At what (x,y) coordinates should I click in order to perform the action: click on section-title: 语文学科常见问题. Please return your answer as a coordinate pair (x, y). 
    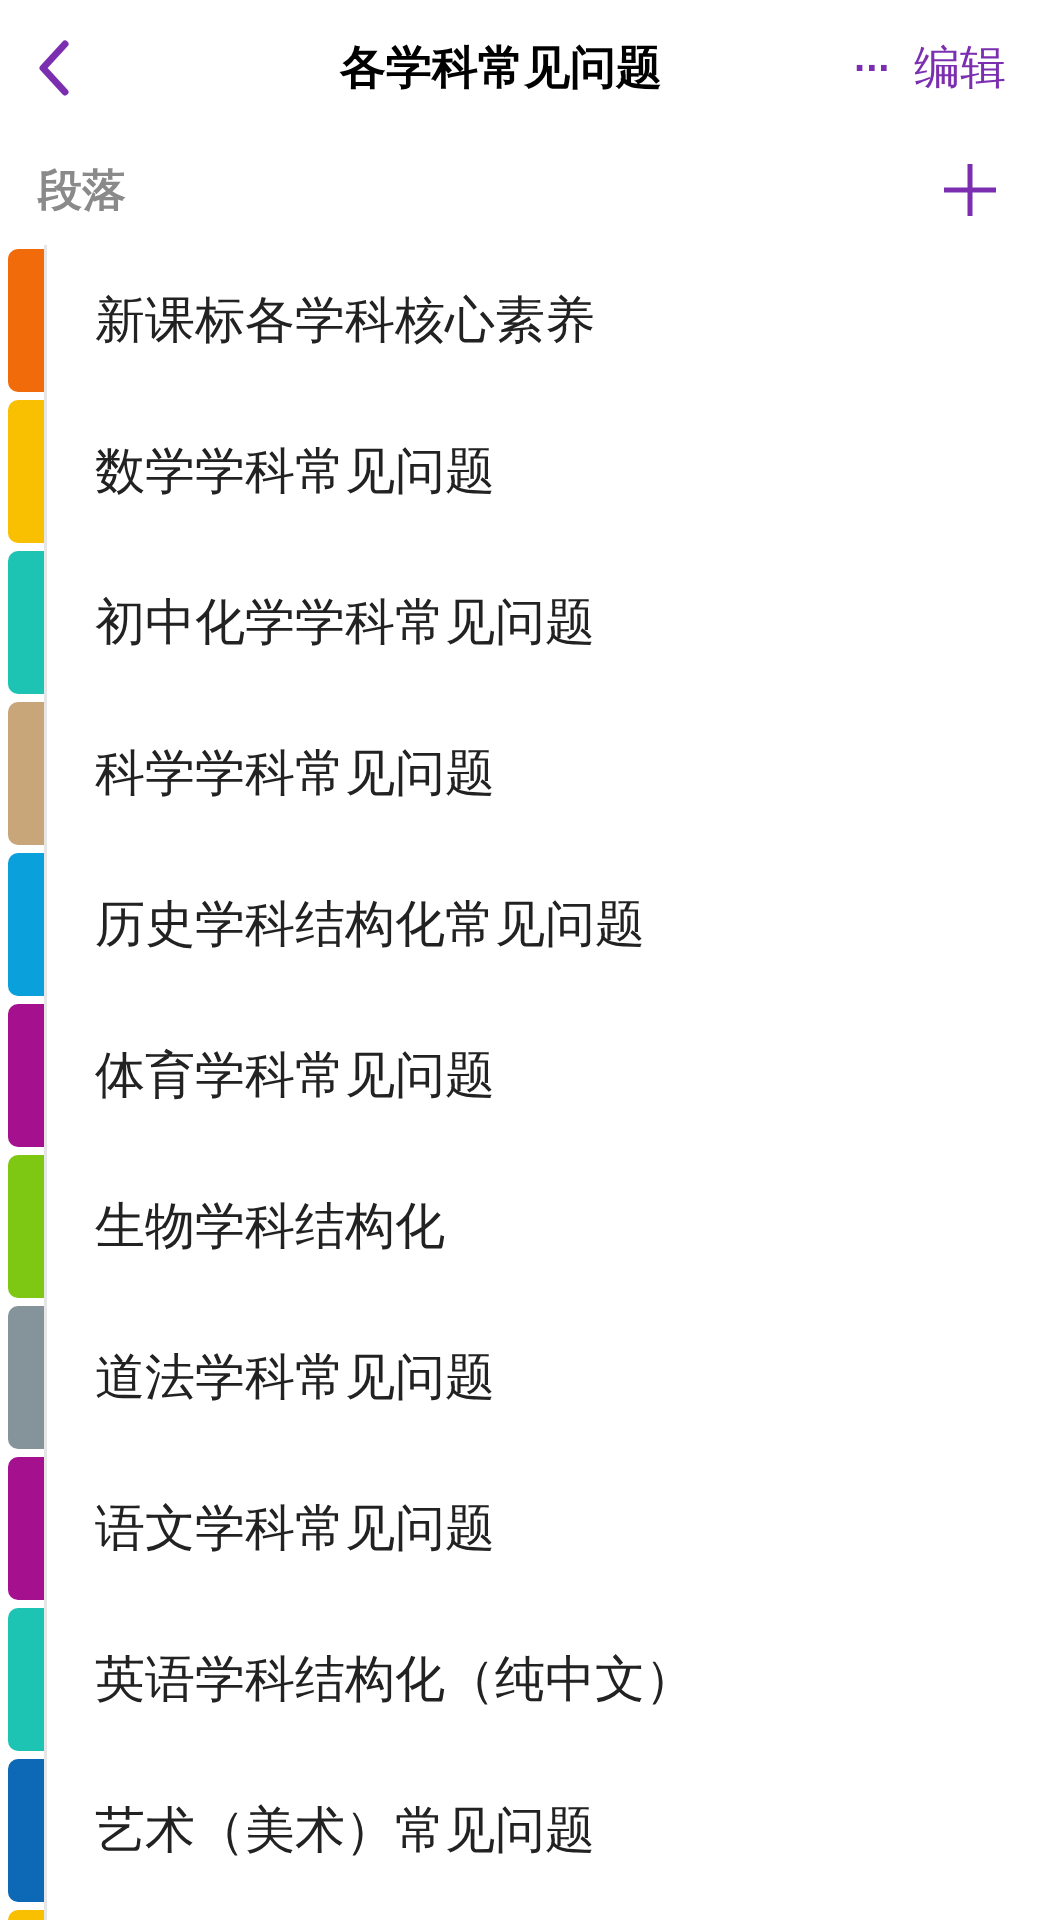
    Looking at the image, I should click on (295, 1528).